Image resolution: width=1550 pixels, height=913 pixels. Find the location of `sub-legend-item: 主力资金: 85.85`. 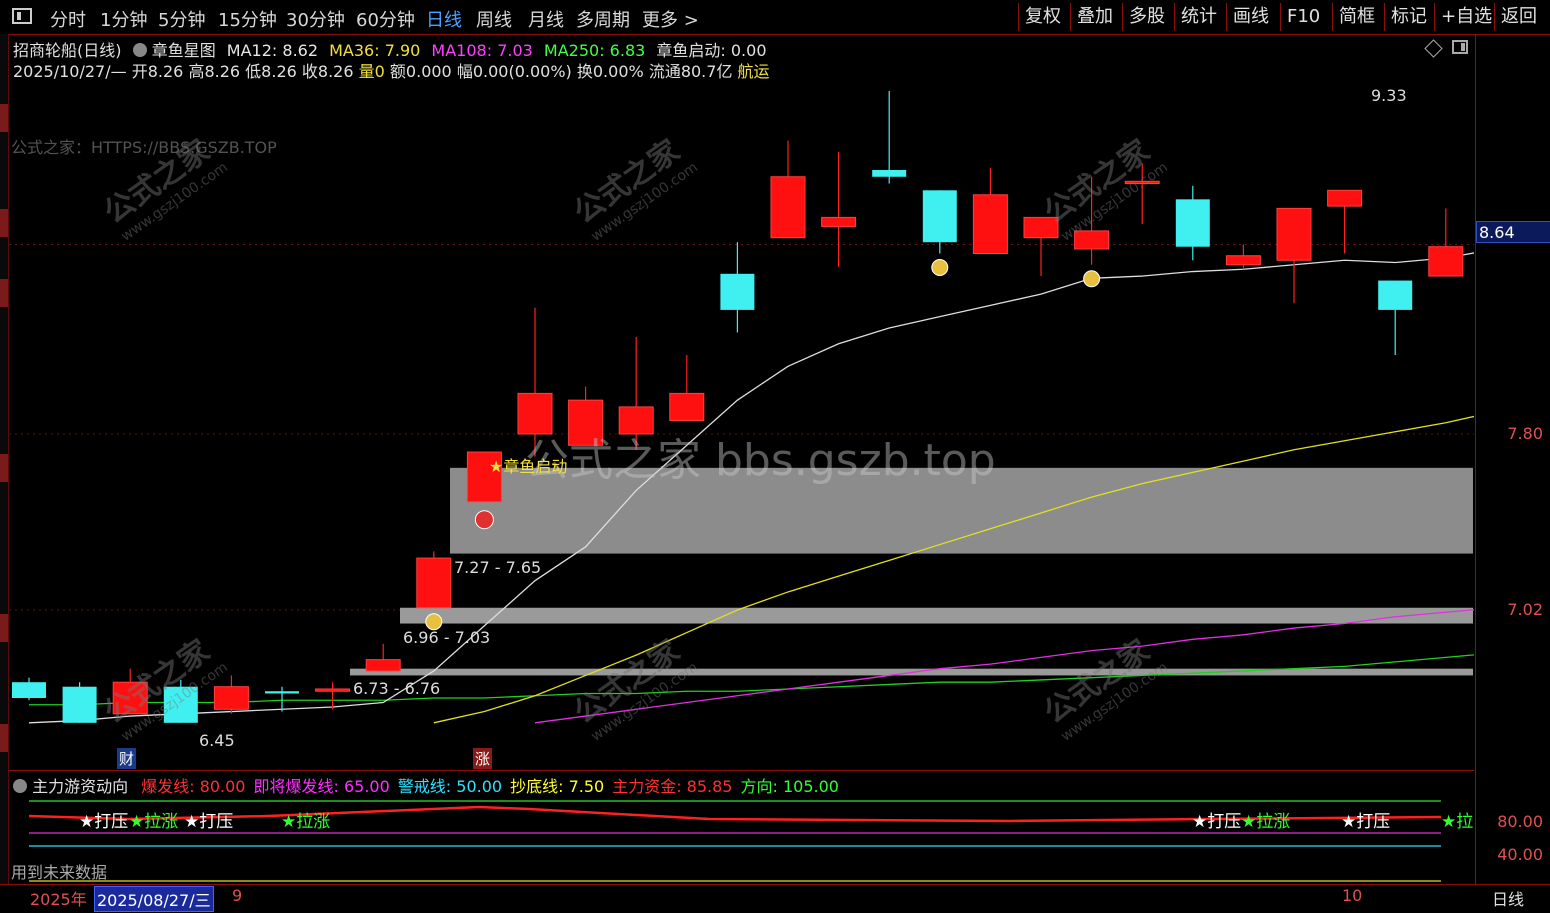

sub-legend-item: 主力资金: 85.85 is located at coordinates (672, 786).